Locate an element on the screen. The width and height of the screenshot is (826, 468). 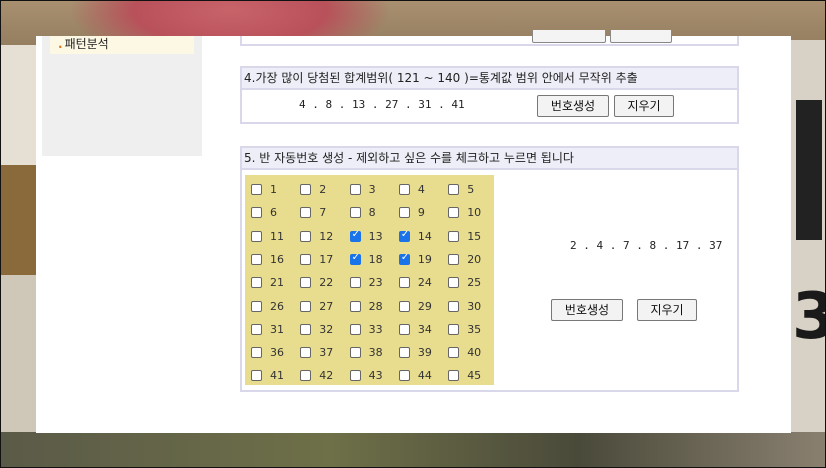
number-checkbox-item: 31 is located at coordinates (276, 331).